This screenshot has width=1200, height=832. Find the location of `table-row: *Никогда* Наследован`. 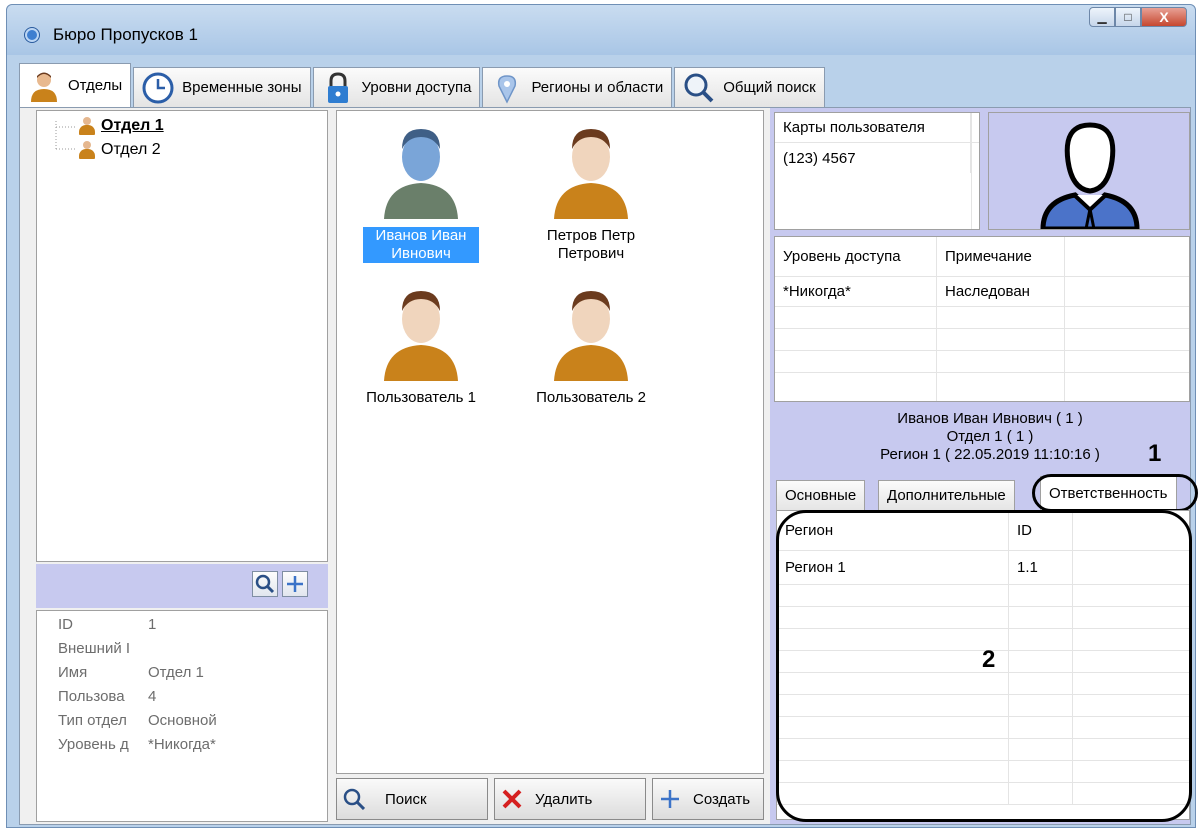

table-row: *Никогда* Наследован is located at coordinates (982, 292).